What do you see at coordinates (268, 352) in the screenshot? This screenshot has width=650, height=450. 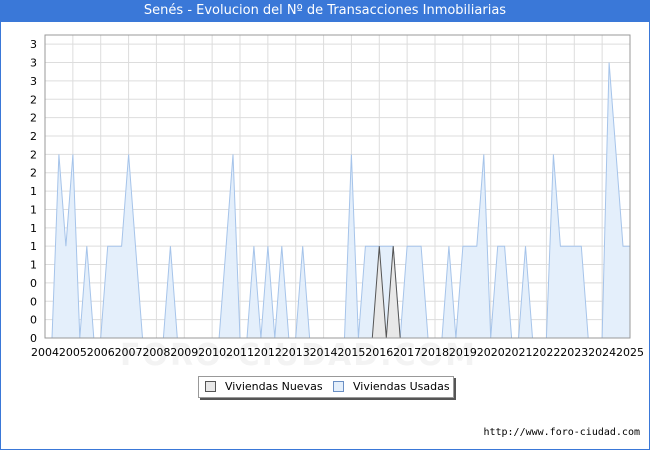 I see `x-tick-label: 2012` at bounding box center [268, 352].